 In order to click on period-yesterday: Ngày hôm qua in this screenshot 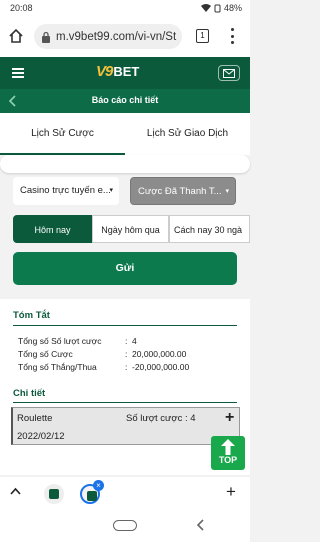, I will do `click(130, 229)`.